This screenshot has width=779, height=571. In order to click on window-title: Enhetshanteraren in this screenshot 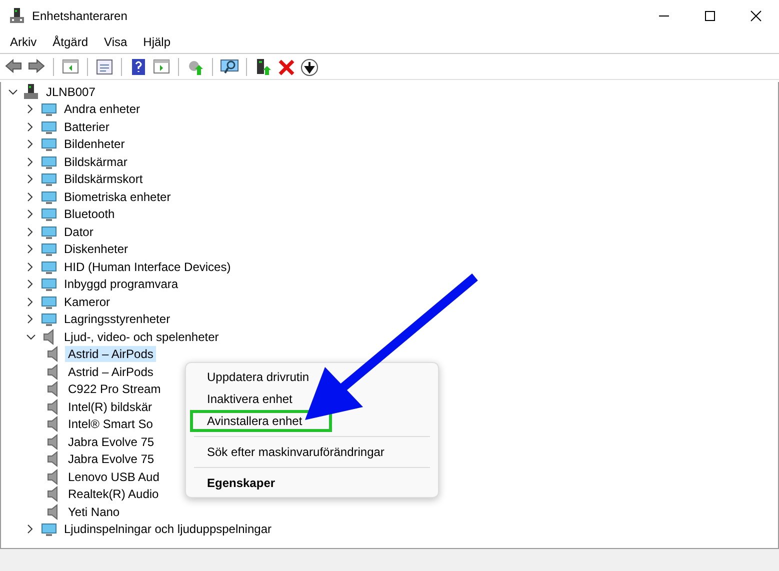, I will do `click(80, 15)`.